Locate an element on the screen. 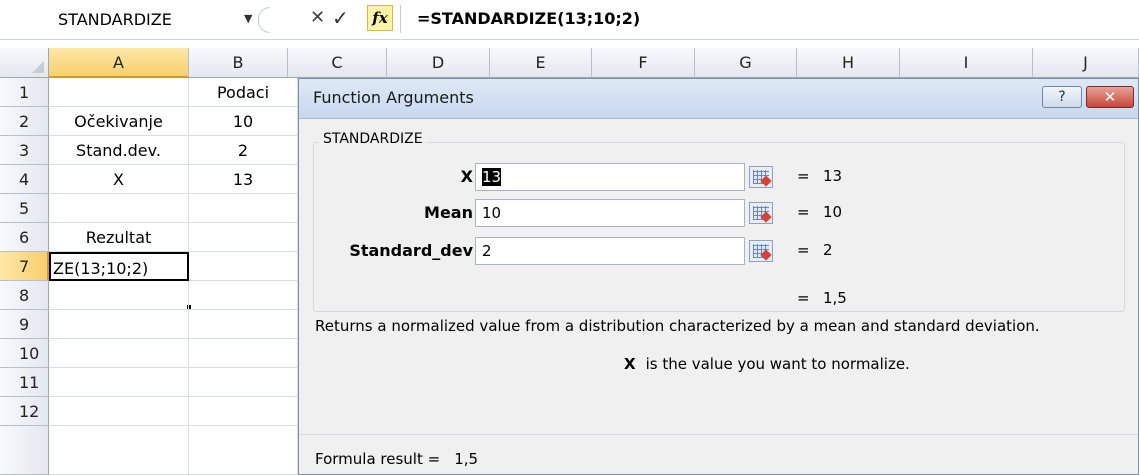  parameter-description-text: is the value you want to normalize. is located at coordinates (777, 364).